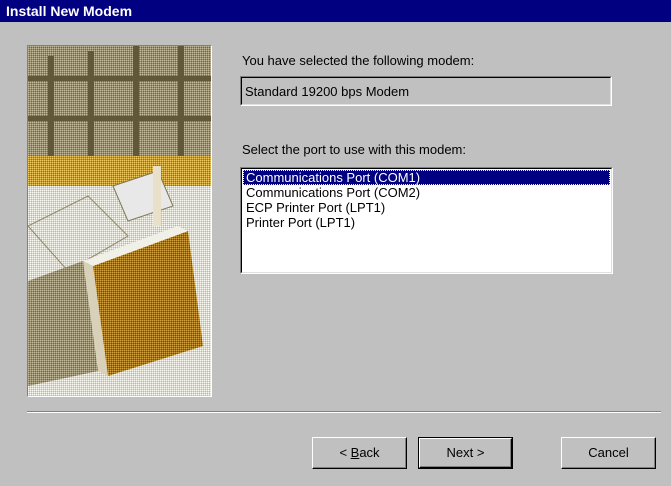 The width and height of the screenshot is (671, 486). I want to click on back-button: < Back, so click(359, 453).